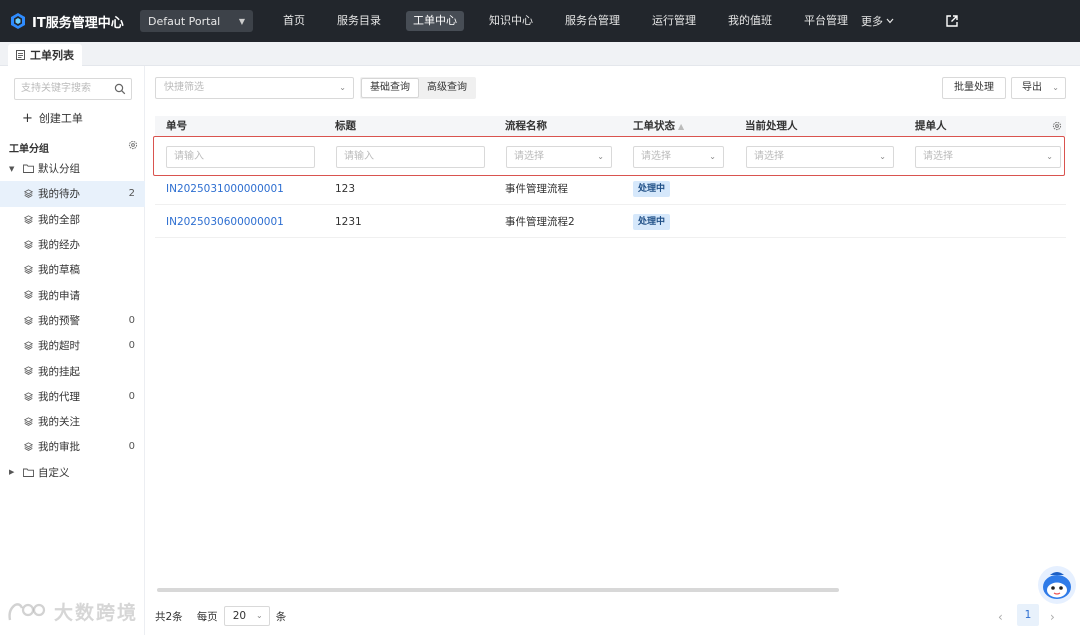  I want to click on sidebar-item-my-requests: 我的申请, so click(72, 294).